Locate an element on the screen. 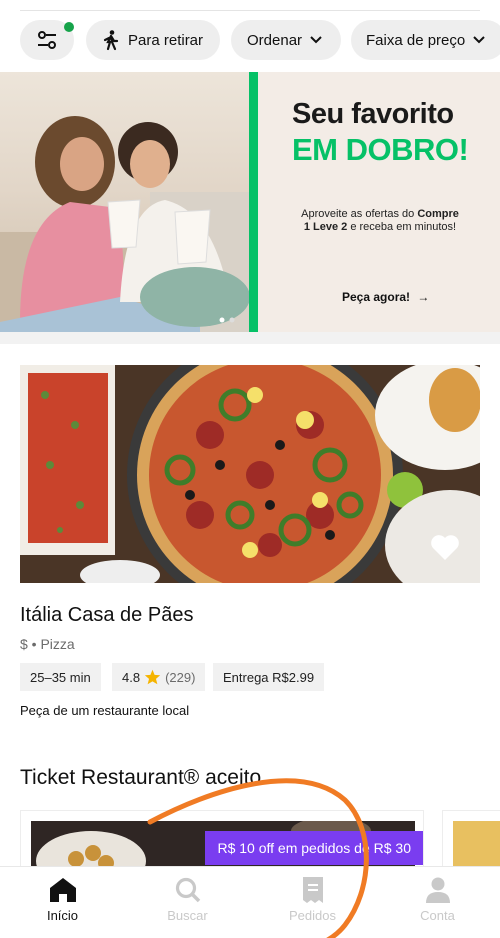 Image resolution: width=500 pixels, height=938 pixels. nav-home: Início is located at coordinates (62, 902).